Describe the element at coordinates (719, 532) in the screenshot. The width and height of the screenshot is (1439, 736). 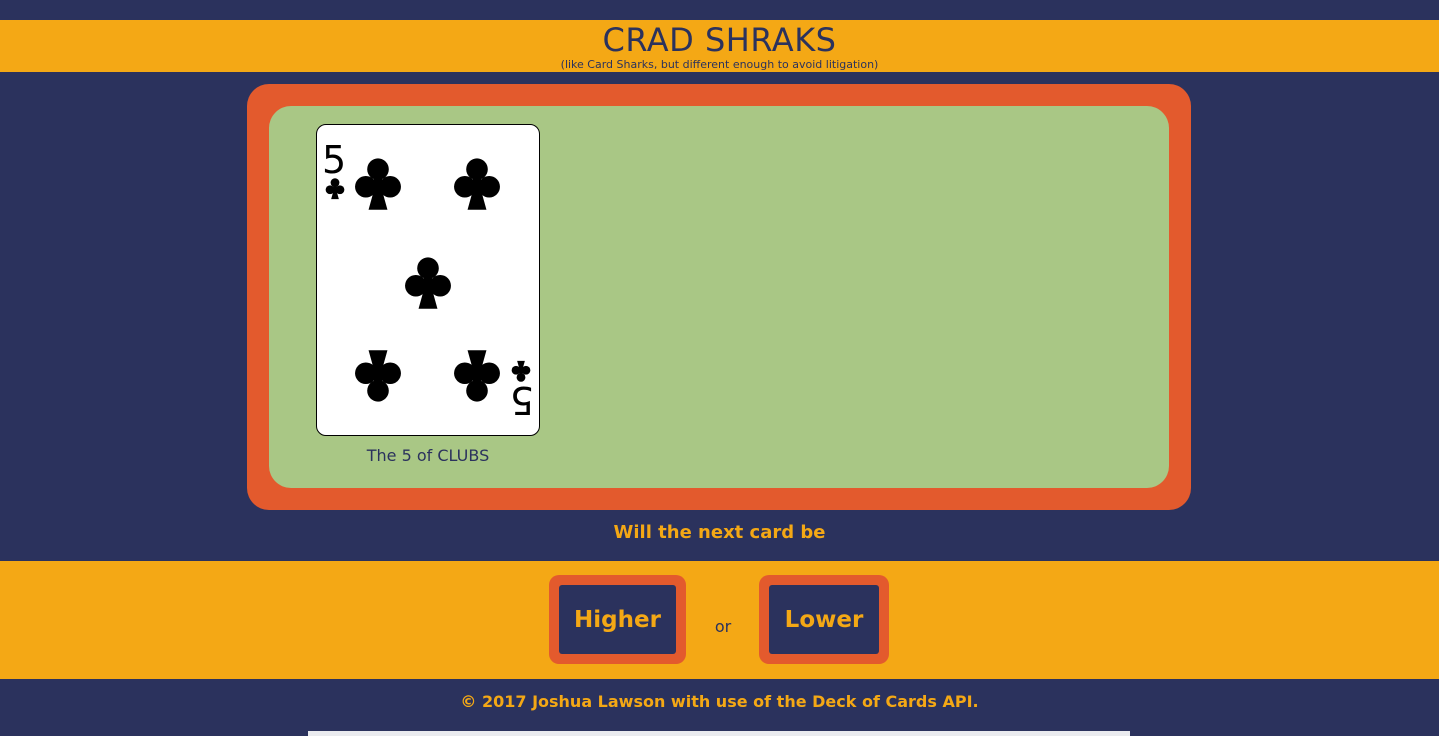
I see `guess-prompt: Will the next card be` at that location.